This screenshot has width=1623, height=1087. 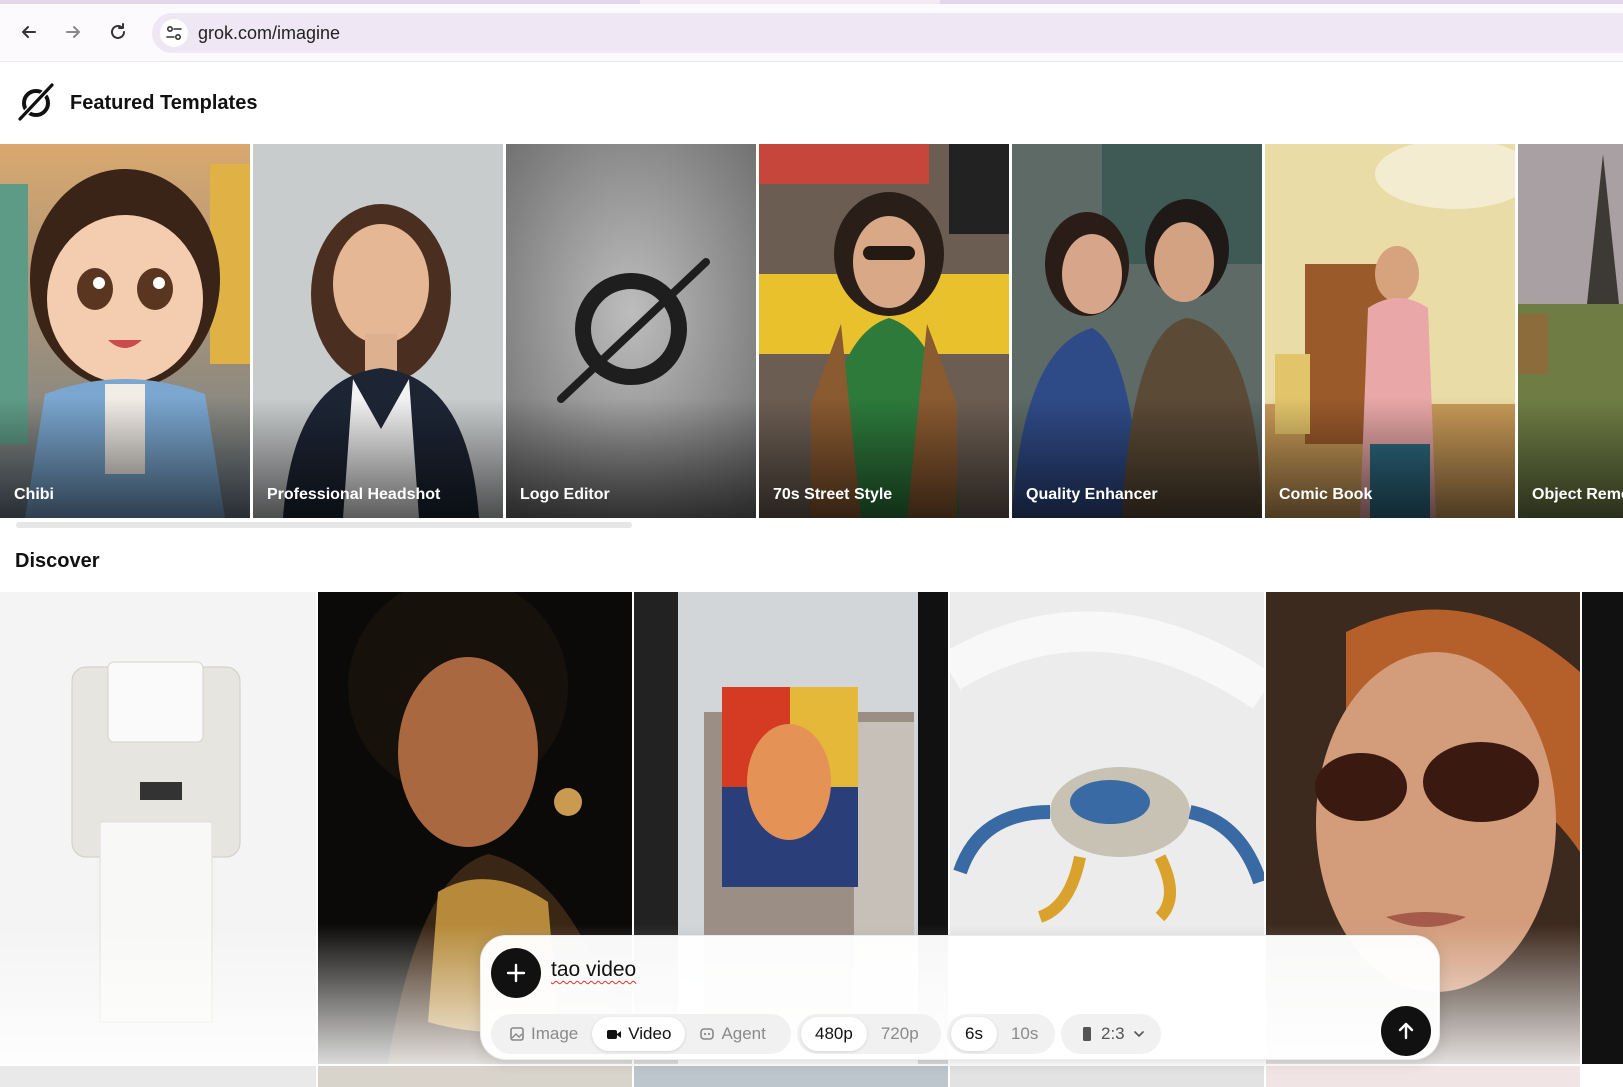 I want to click on agent-icon, so click(x=707, y=1034).